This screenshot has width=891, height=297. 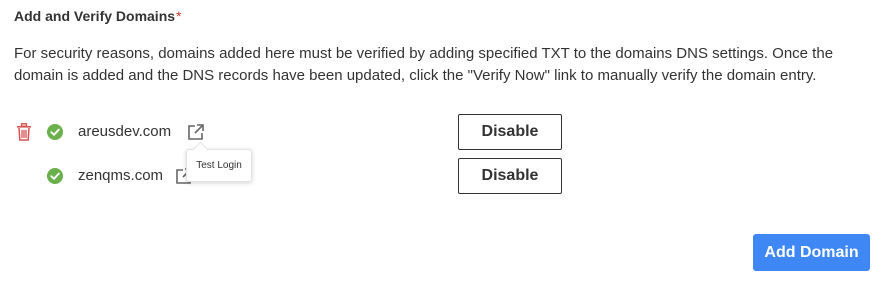 I want to click on test-login-tooltip: Test Login, so click(x=219, y=165).